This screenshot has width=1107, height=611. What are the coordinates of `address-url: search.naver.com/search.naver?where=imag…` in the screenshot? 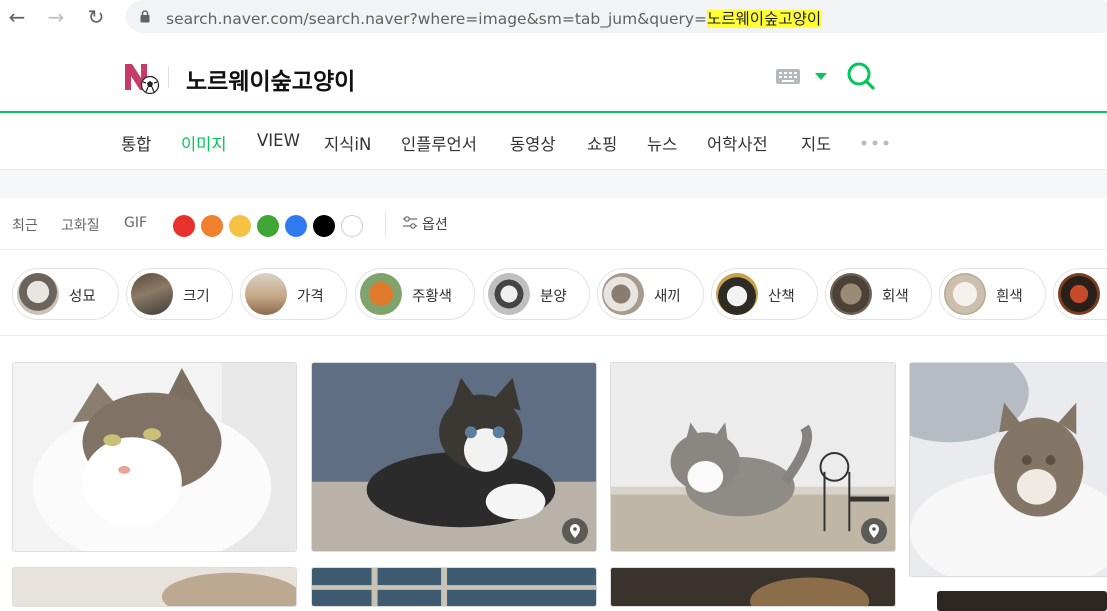 It's located at (494, 18).